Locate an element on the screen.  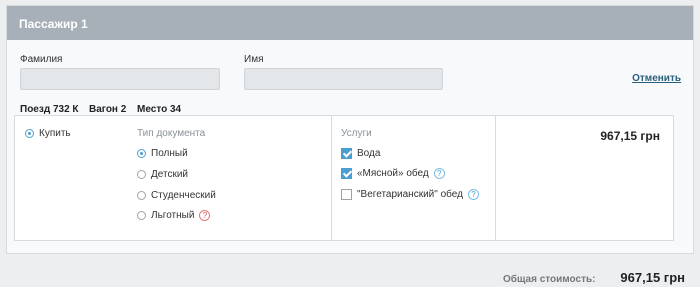
doc-type-student-radio: Студенческий is located at coordinates (176, 195).